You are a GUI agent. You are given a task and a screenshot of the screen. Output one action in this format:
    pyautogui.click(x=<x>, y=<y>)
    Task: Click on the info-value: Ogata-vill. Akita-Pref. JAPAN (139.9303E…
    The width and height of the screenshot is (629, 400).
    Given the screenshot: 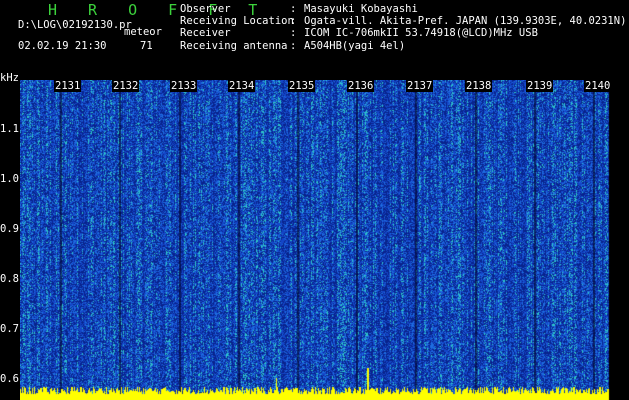 What is the action you would take?
    pyautogui.click(x=465, y=21)
    